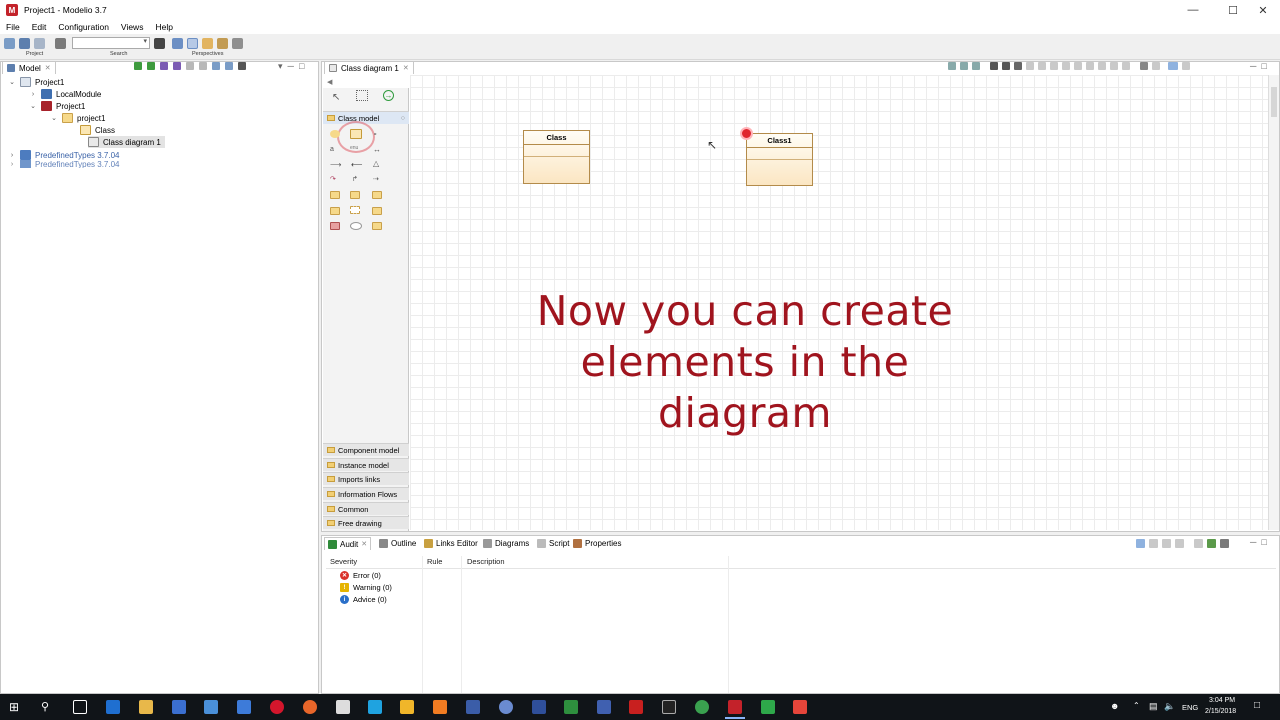 This screenshot has width=1280, height=720. I want to click on tree-node-class-diagram-1: Class diagram 1, so click(126, 142).